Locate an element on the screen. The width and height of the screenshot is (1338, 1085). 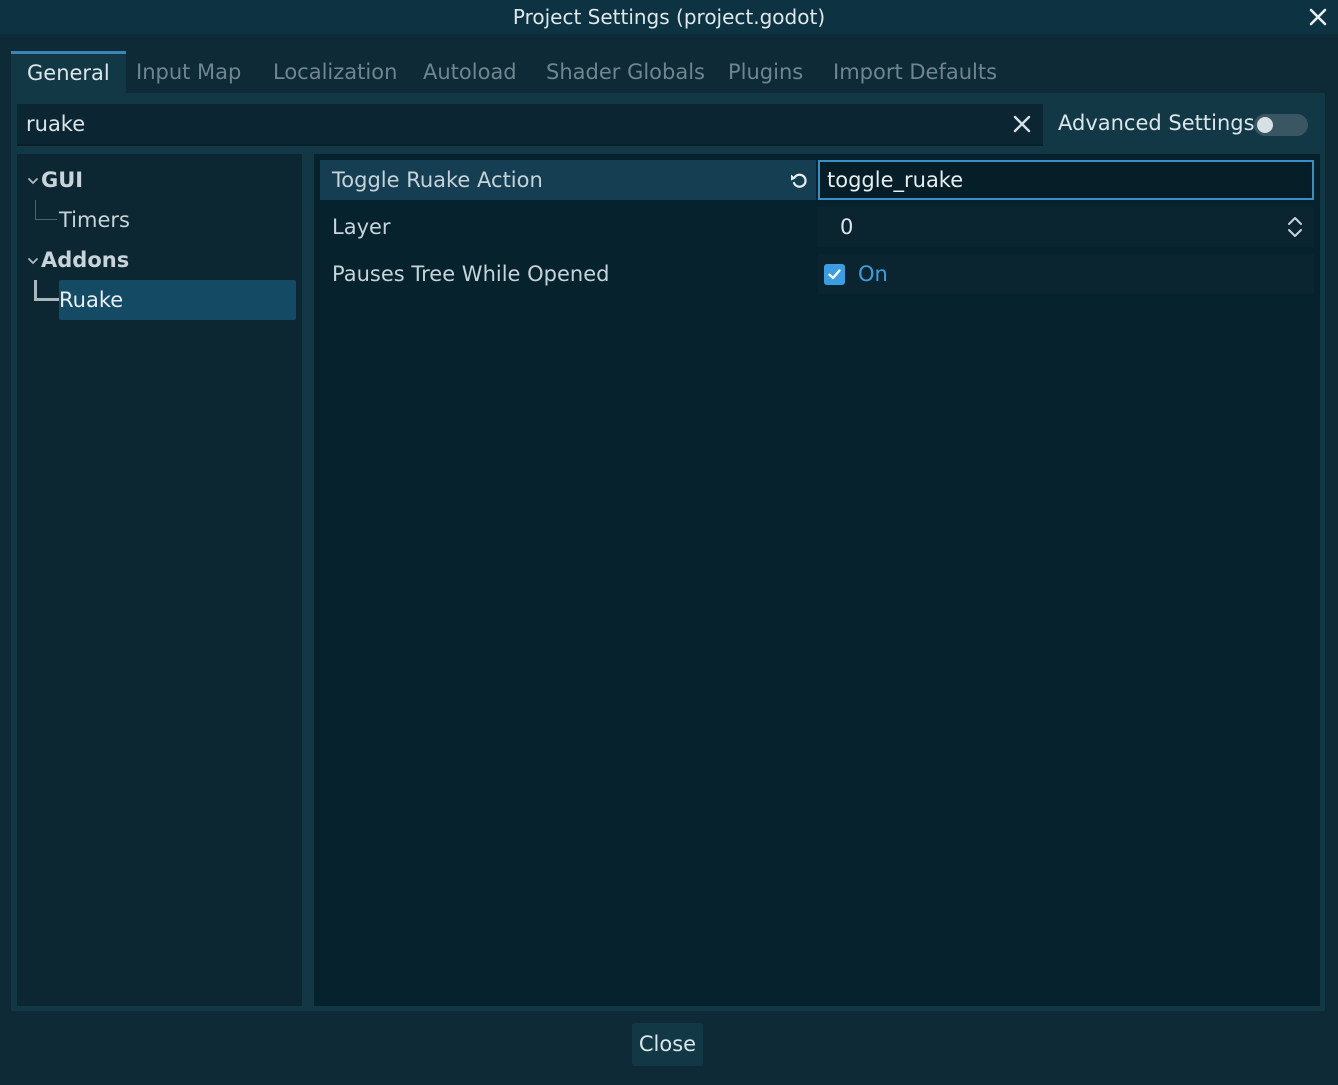
advanced-settings-toggle is located at coordinates (1281, 125).